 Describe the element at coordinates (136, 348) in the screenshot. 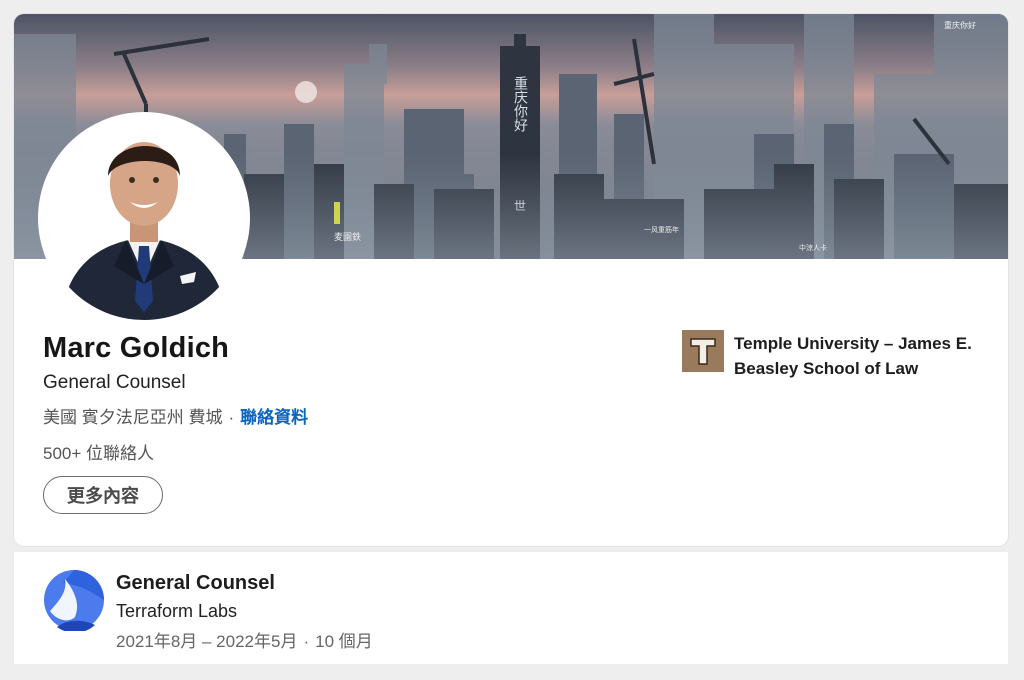

I see `profile-name: Marc Goldich` at that location.